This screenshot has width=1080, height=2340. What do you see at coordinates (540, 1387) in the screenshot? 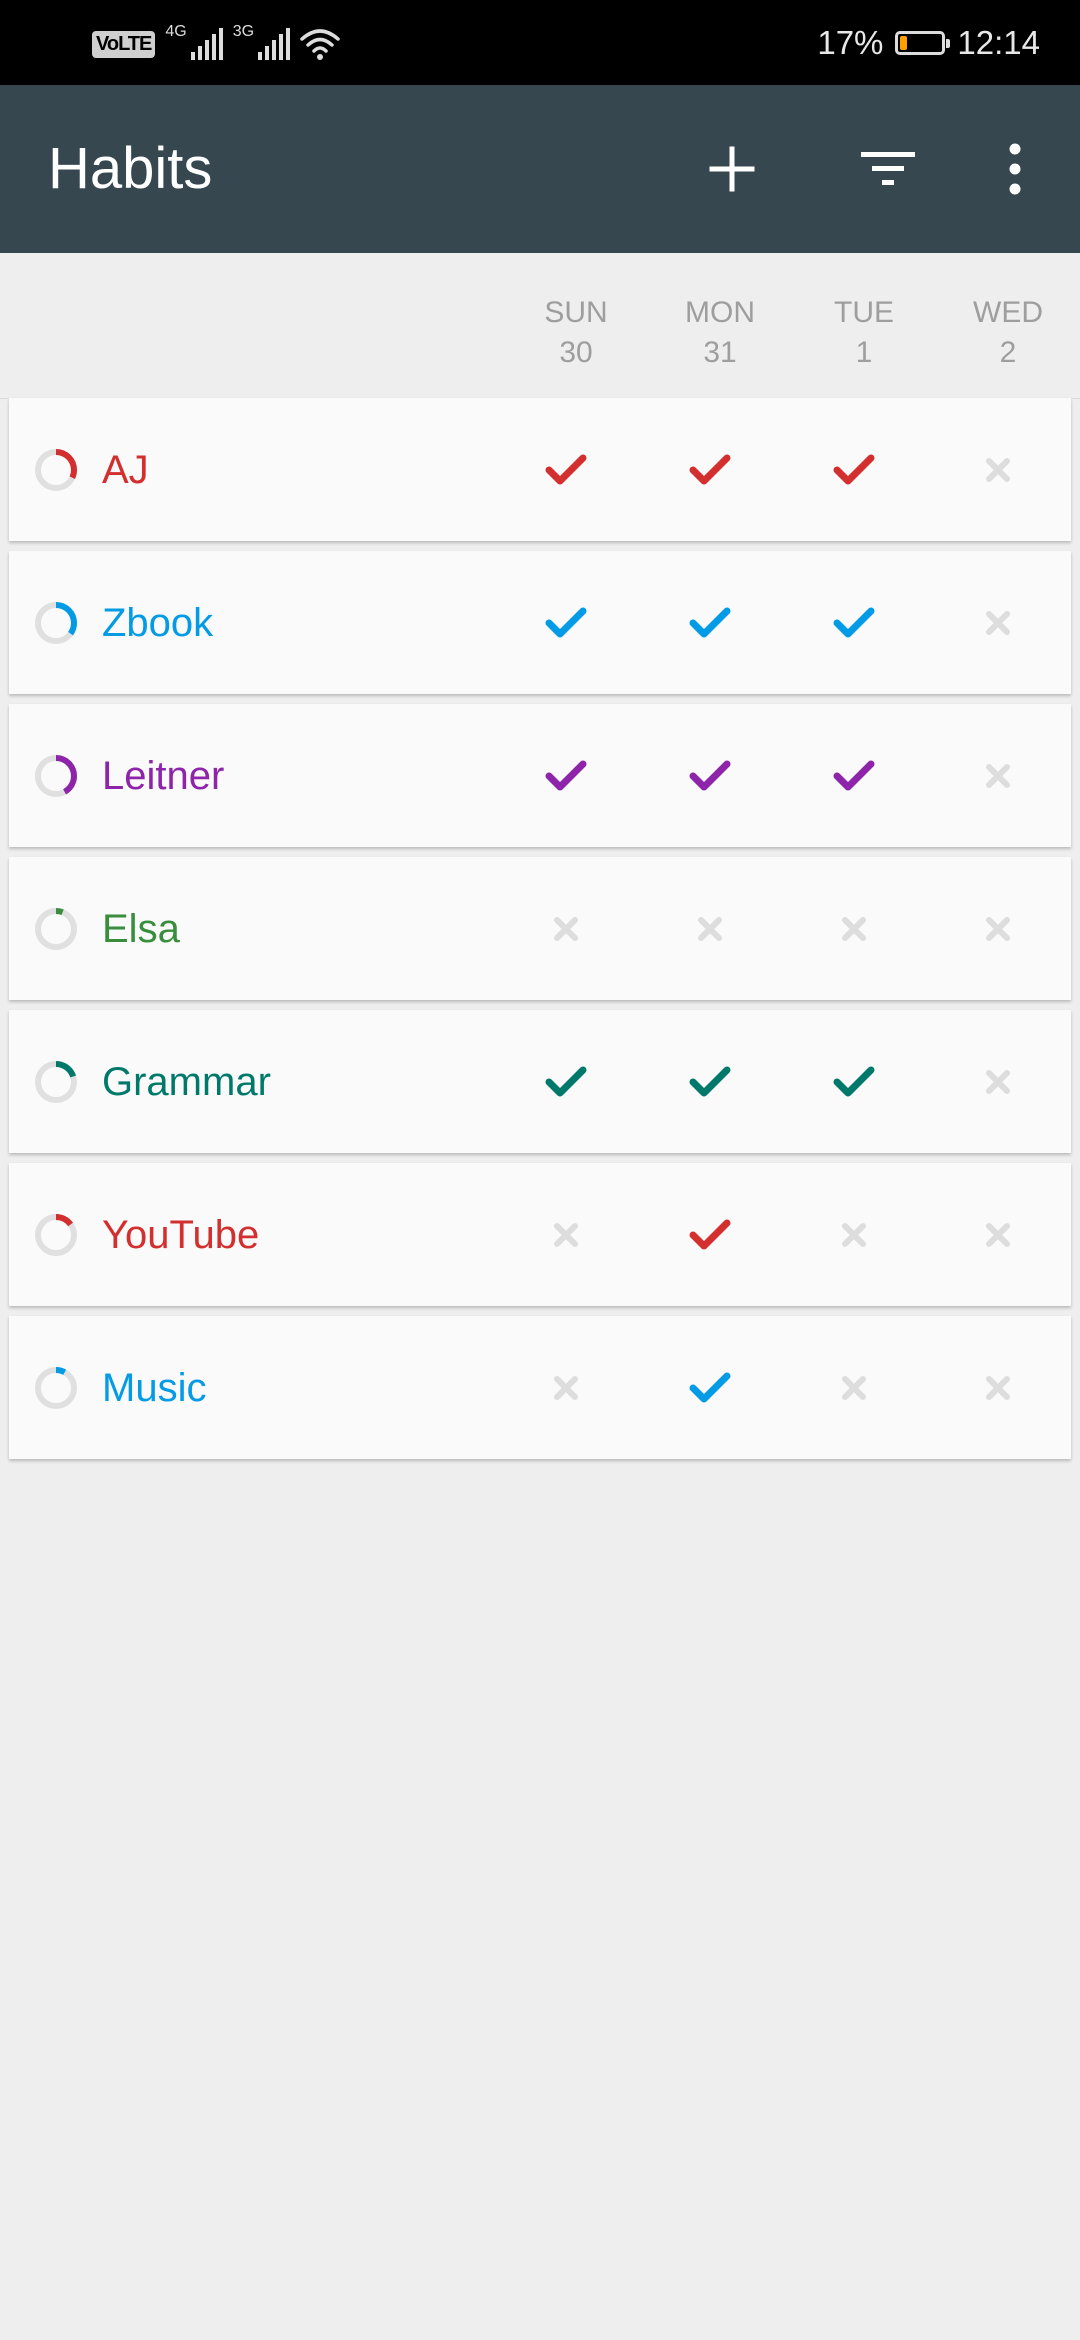
I see `habit-row: Music` at bounding box center [540, 1387].